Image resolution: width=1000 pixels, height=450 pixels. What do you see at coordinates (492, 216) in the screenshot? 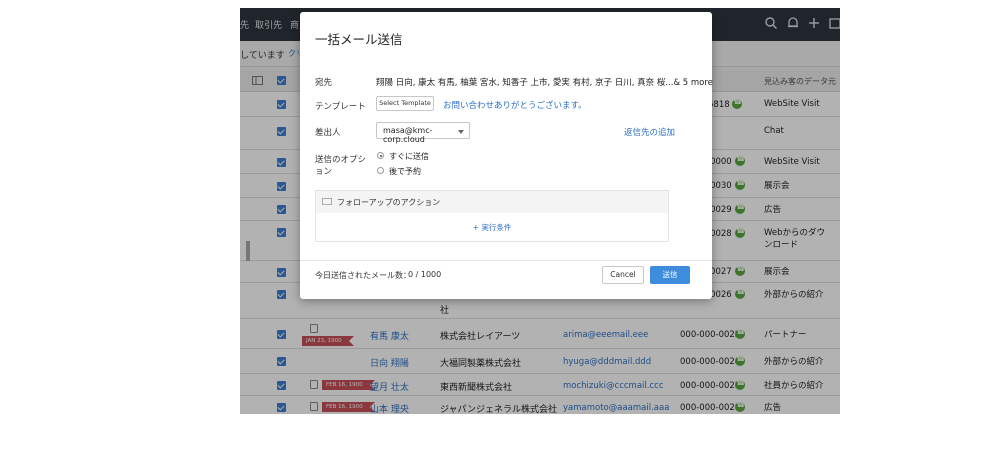
I see `followup-action-panel: フォローアップのアクション + 実行条件` at bounding box center [492, 216].